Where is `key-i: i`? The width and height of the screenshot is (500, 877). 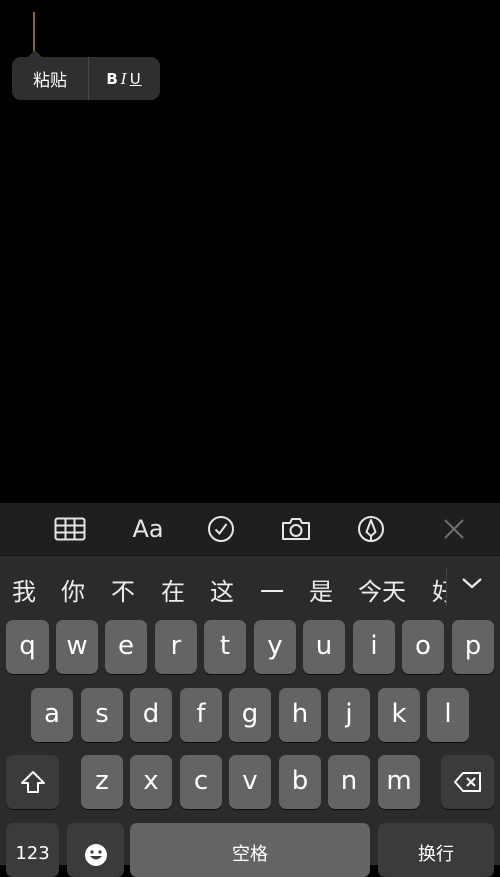
key-i: i is located at coordinates (374, 647).